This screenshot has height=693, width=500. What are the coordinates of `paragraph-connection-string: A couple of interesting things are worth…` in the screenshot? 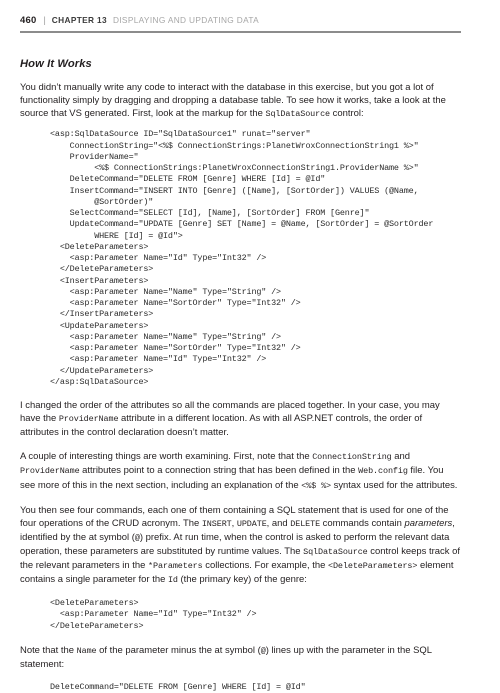 It's located at (240, 471).